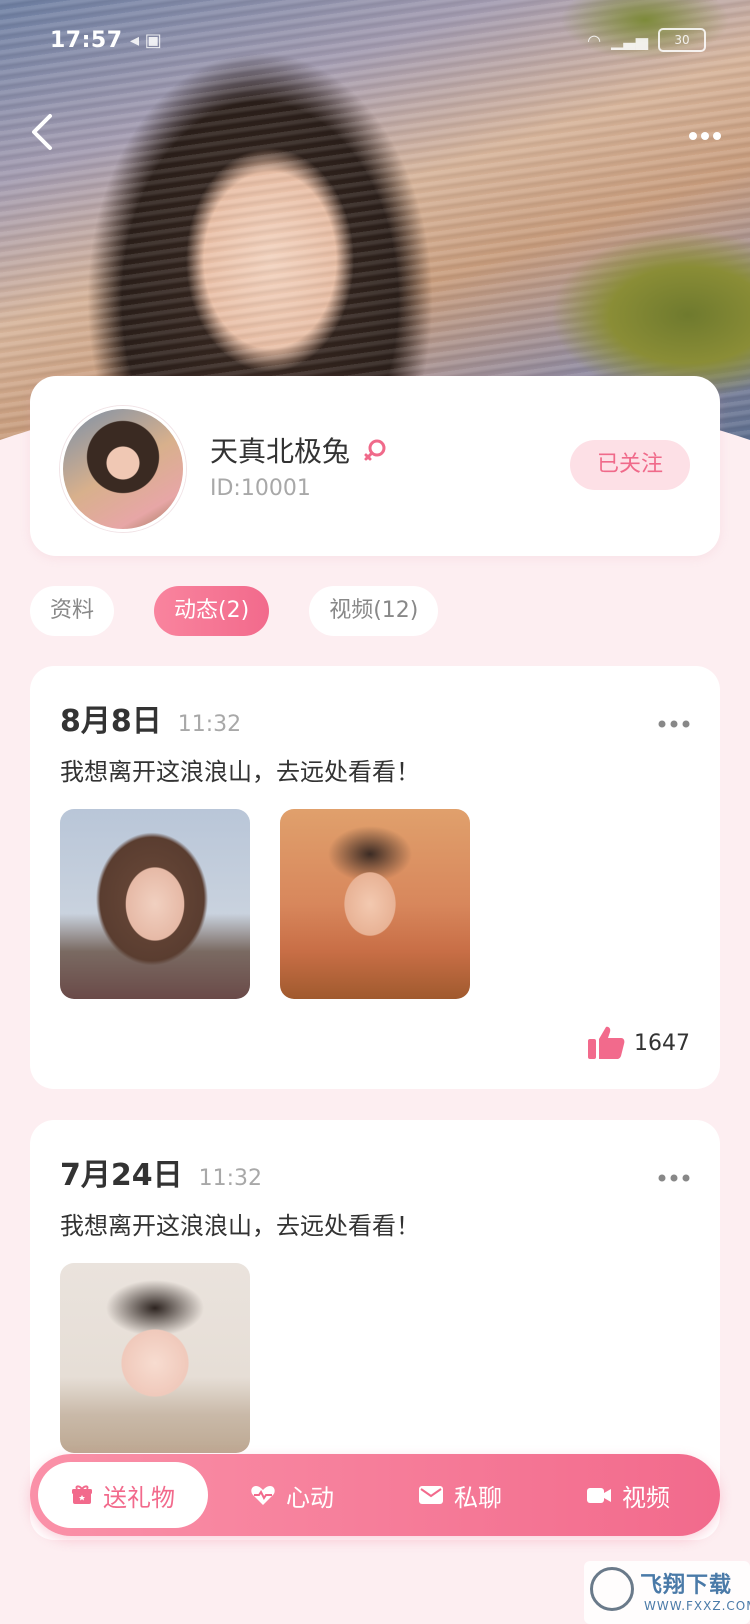 The height and width of the screenshot is (1624, 750). What do you see at coordinates (686, 1585) in the screenshot?
I see `watermark-title: 飞翔下载` at bounding box center [686, 1585].